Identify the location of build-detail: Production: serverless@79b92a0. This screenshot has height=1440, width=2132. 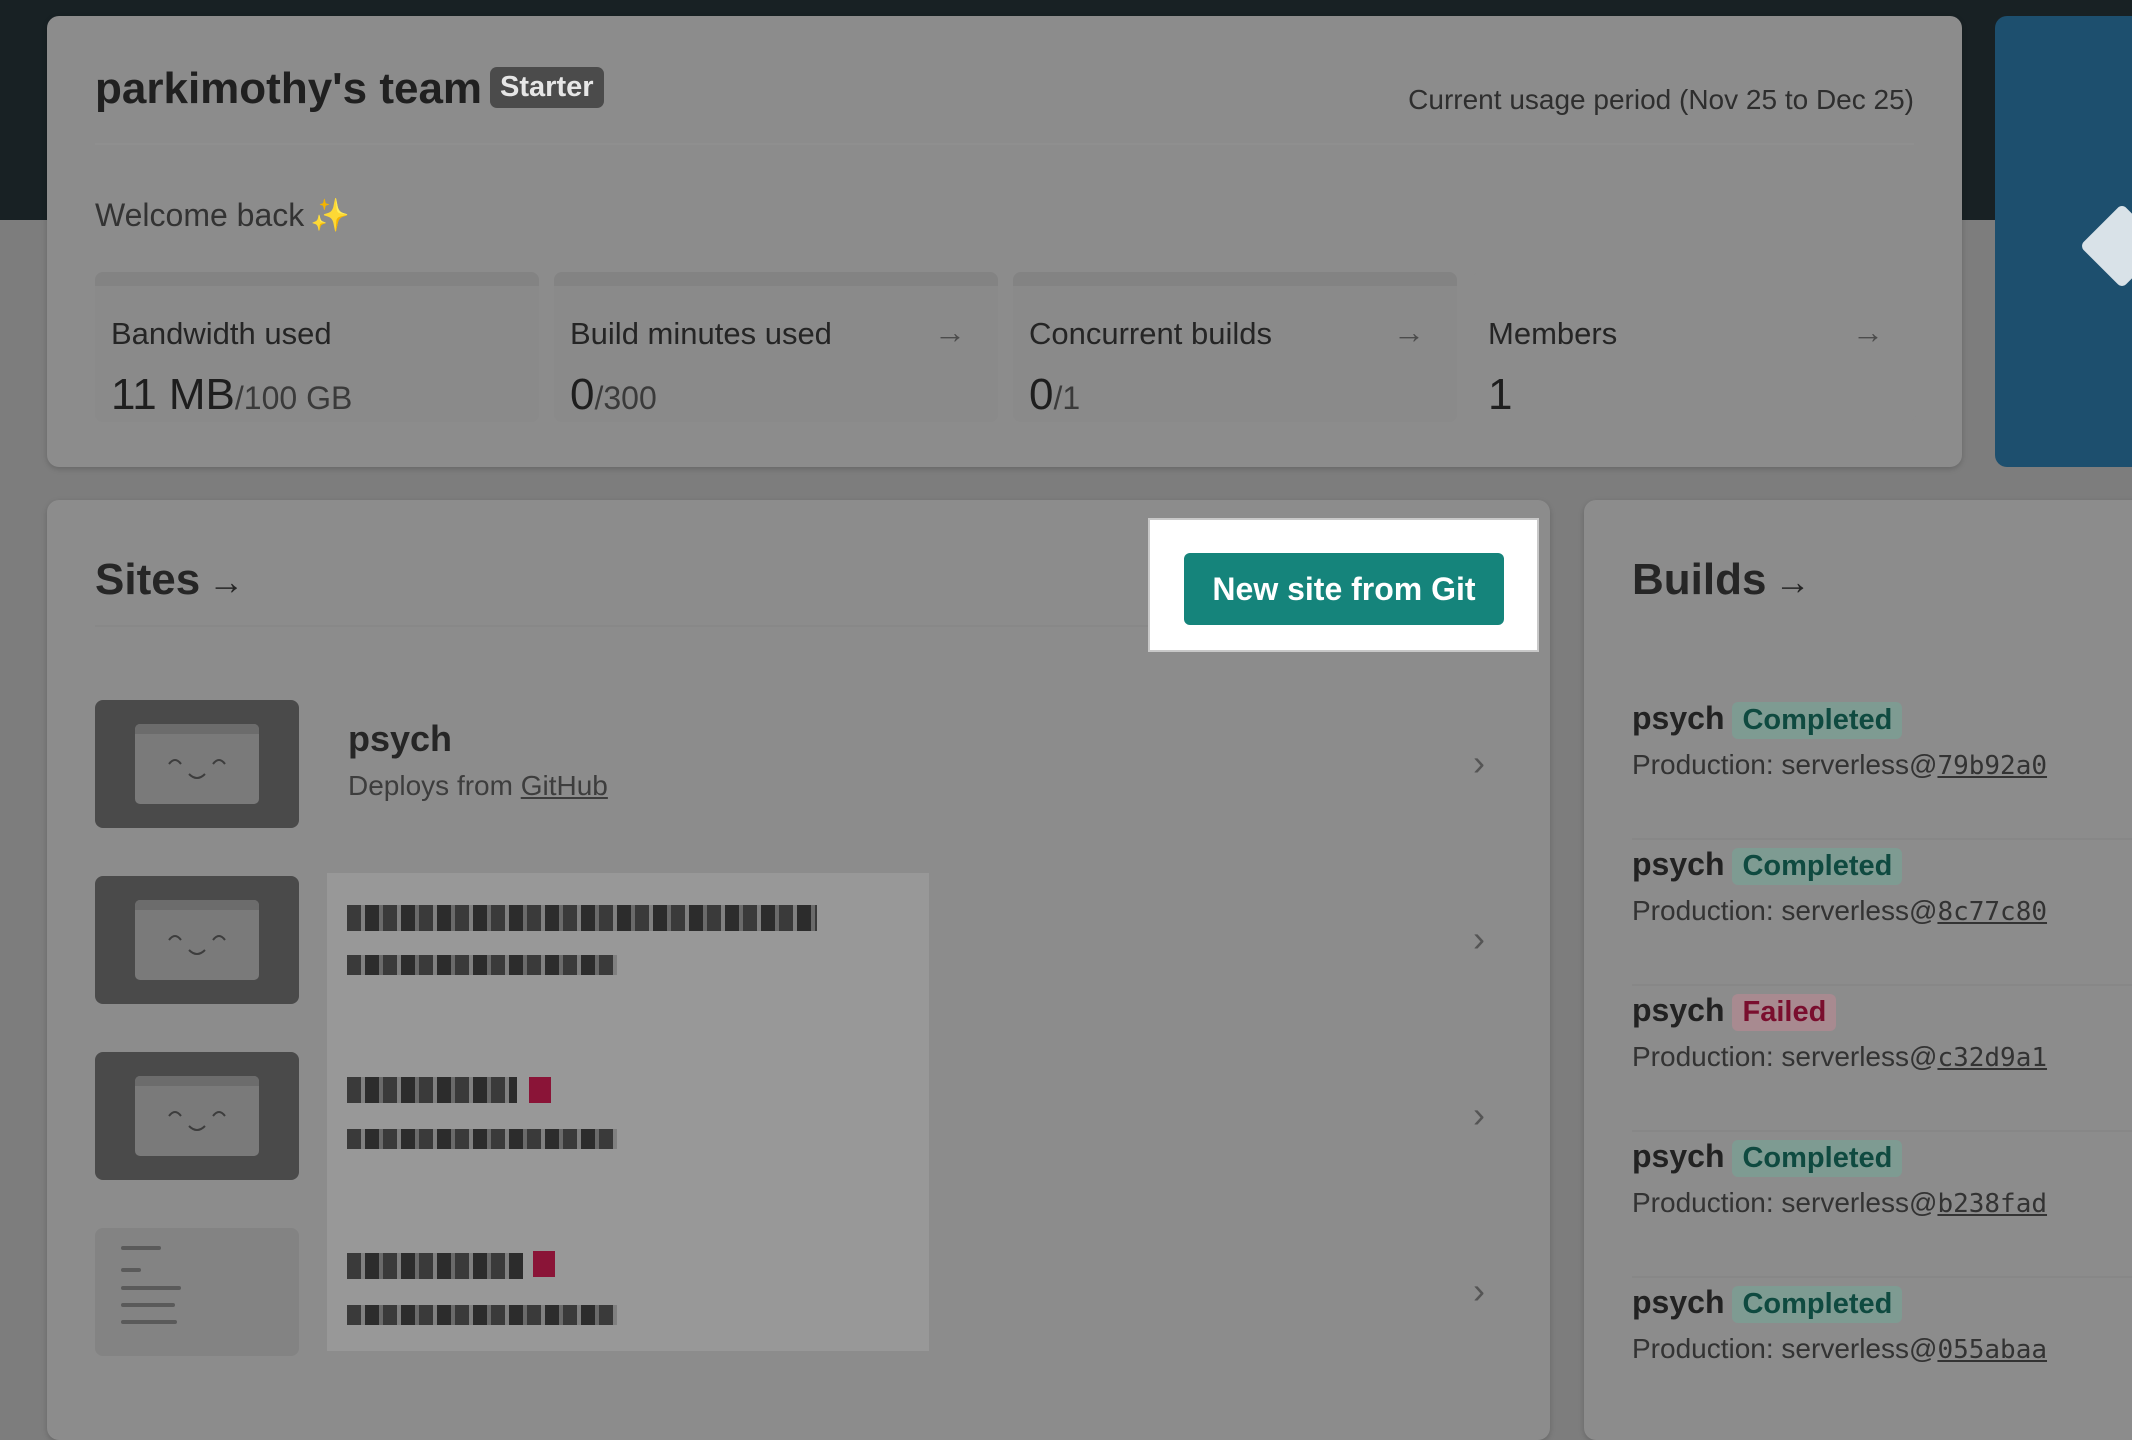
(1840, 765).